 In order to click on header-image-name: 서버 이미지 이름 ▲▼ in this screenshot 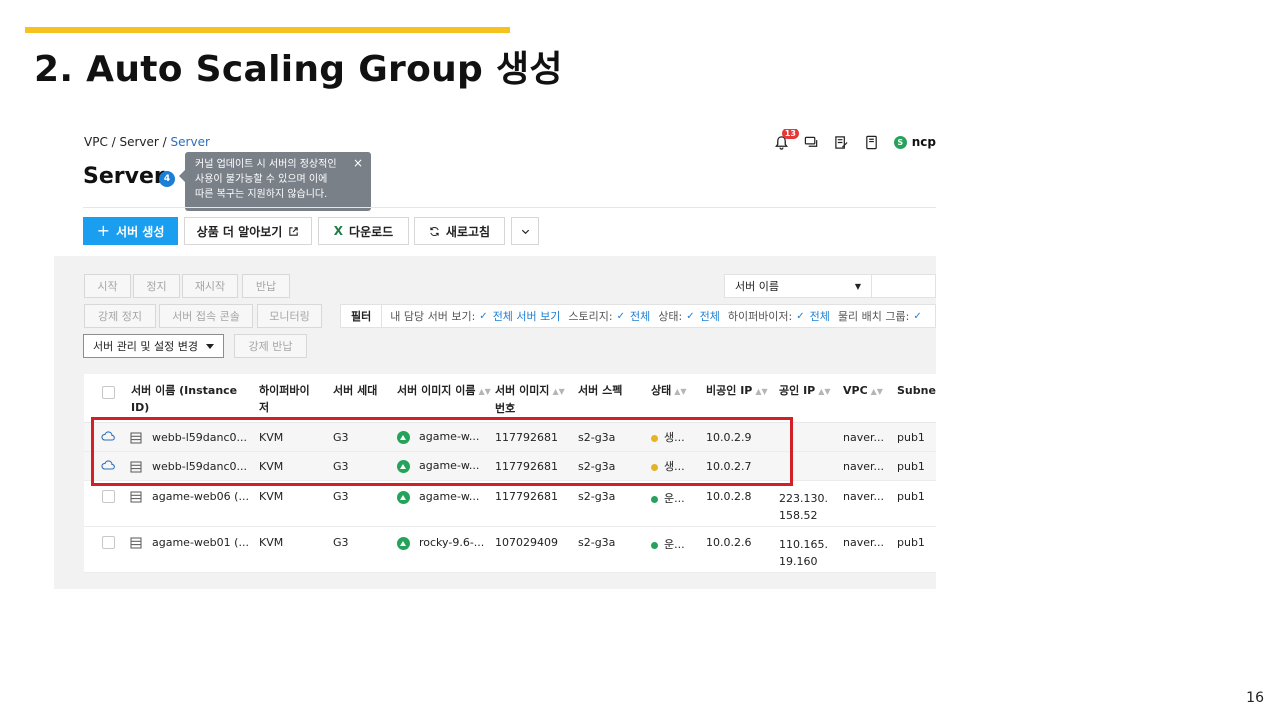, I will do `click(444, 391)`.